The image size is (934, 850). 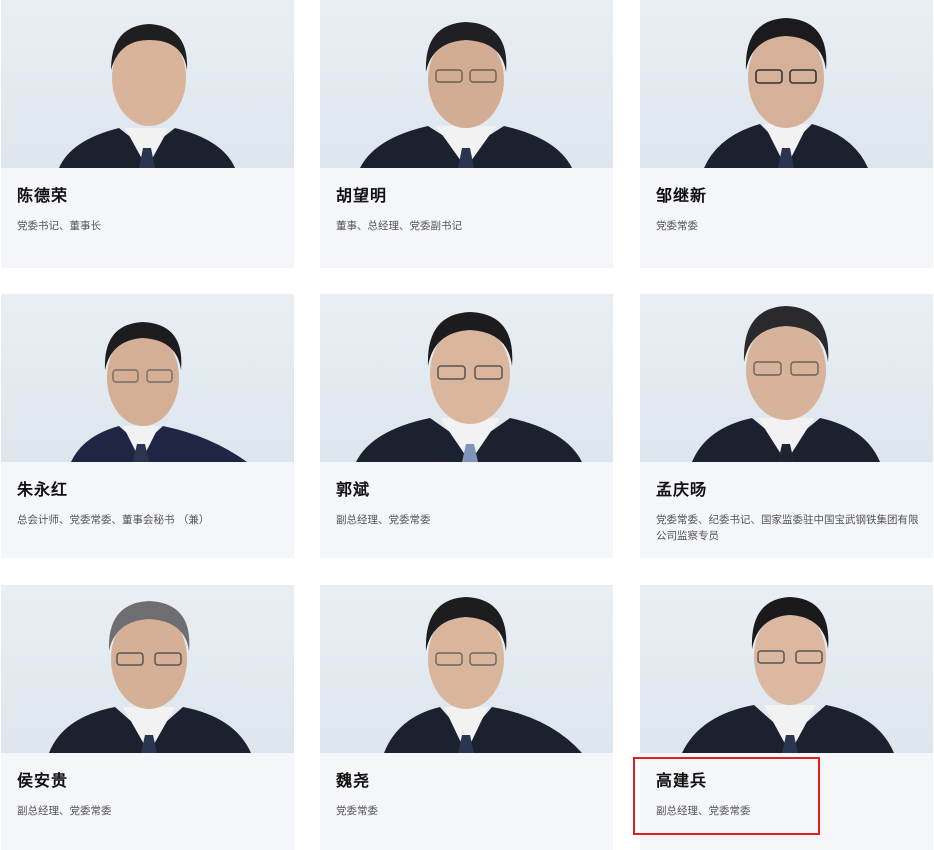 What do you see at coordinates (353, 489) in the screenshot?
I see `person-name: 郭斌` at bounding box center [353, 489].